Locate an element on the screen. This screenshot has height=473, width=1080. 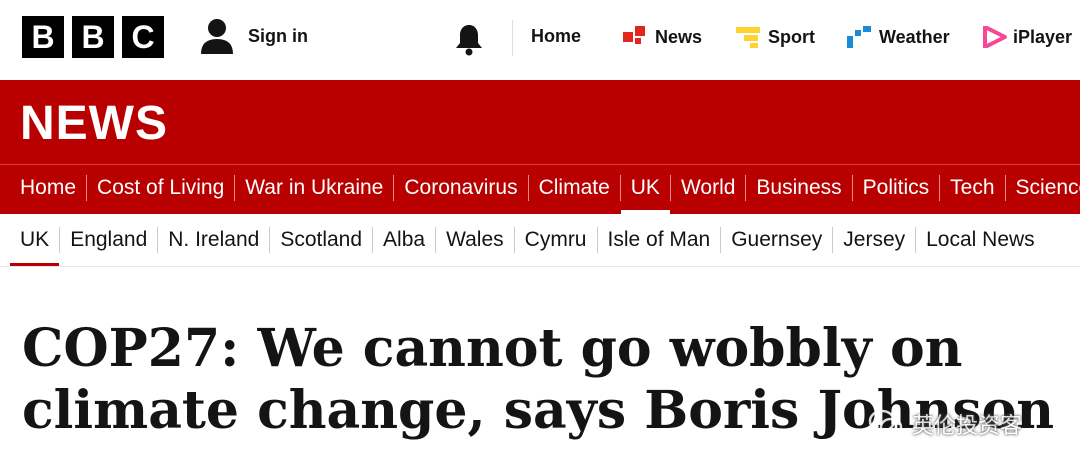
news-brand-title: NEWS is located at coordinates (94, 123).